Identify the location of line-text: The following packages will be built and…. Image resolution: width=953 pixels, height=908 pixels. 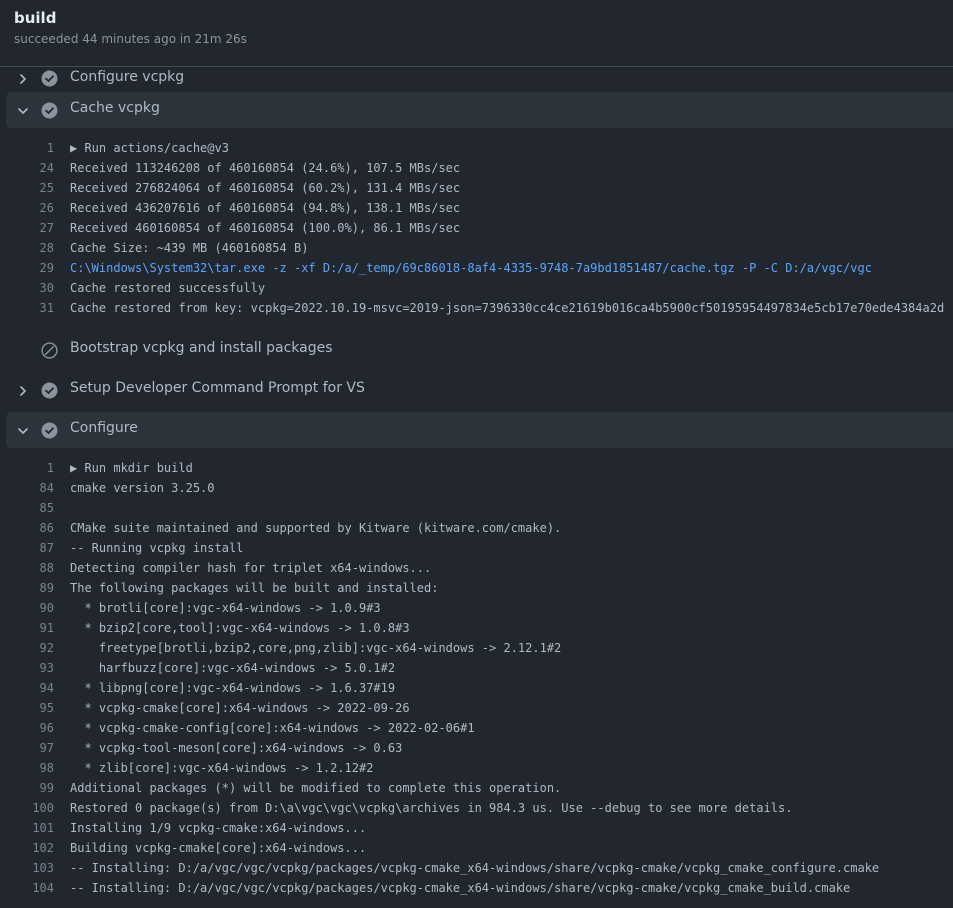
(254, 588).